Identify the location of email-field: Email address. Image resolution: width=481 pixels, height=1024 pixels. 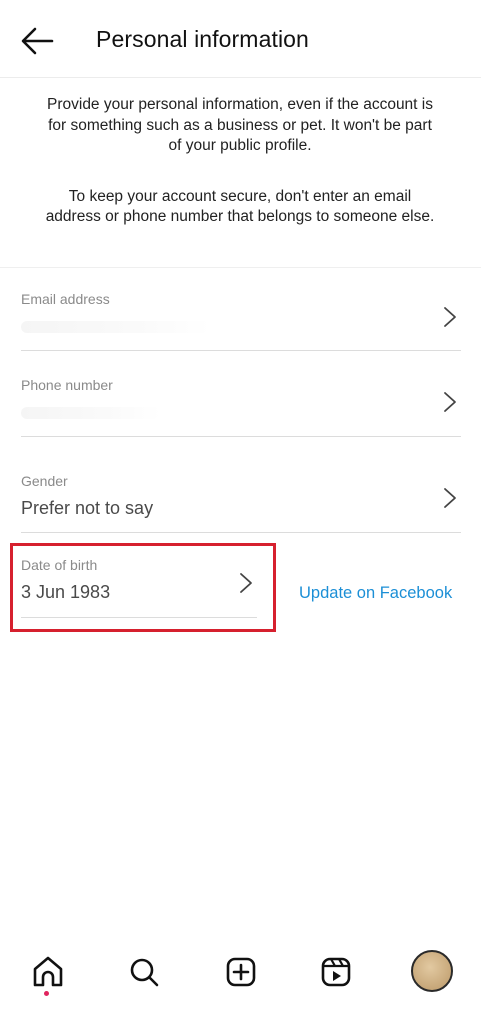
(241, 322).